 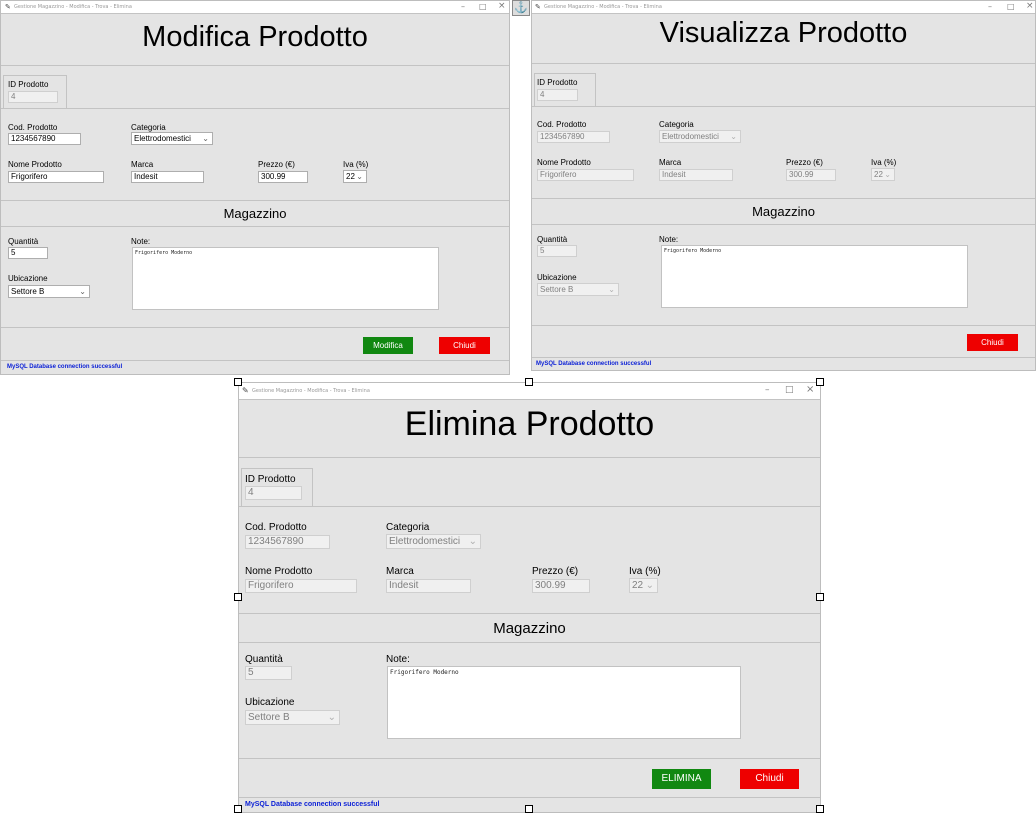 What do you see at coordinates (529, 382) in the screenshot?
I see `resize-handle-top` at bounding box center [529, 382].